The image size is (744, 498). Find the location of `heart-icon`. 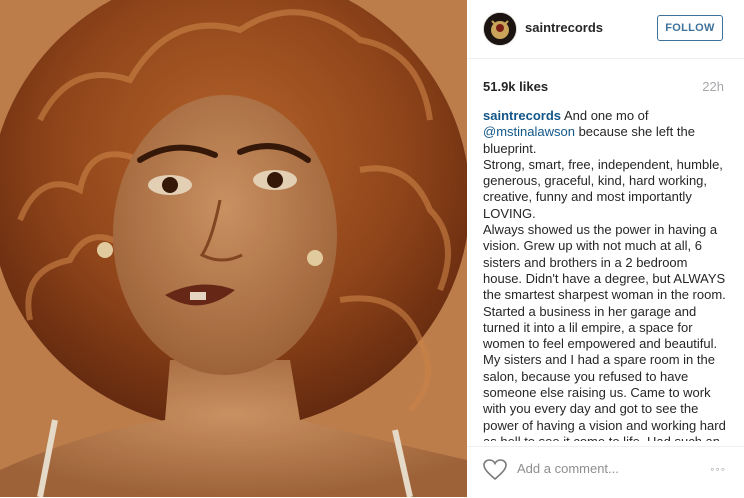

heart-icon is located at coordinates (495, 470).